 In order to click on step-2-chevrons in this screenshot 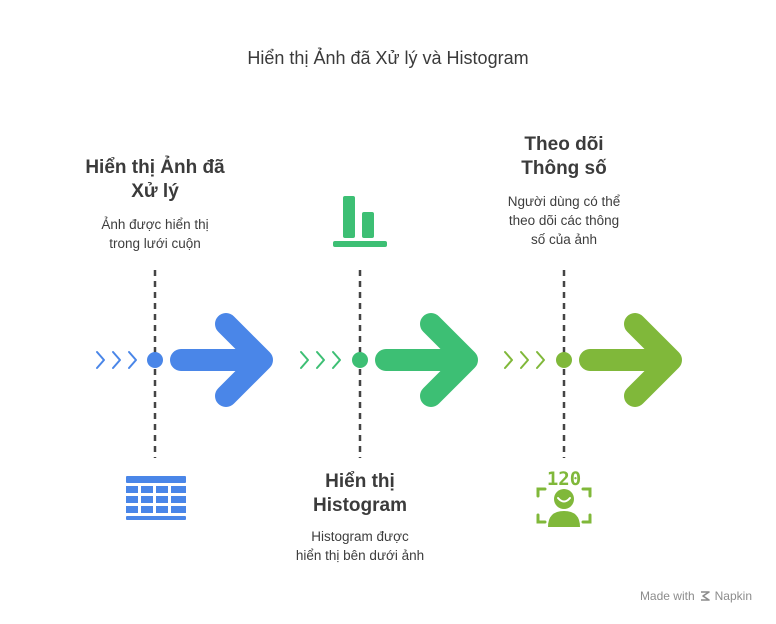, I will do `click(320, 360)`.